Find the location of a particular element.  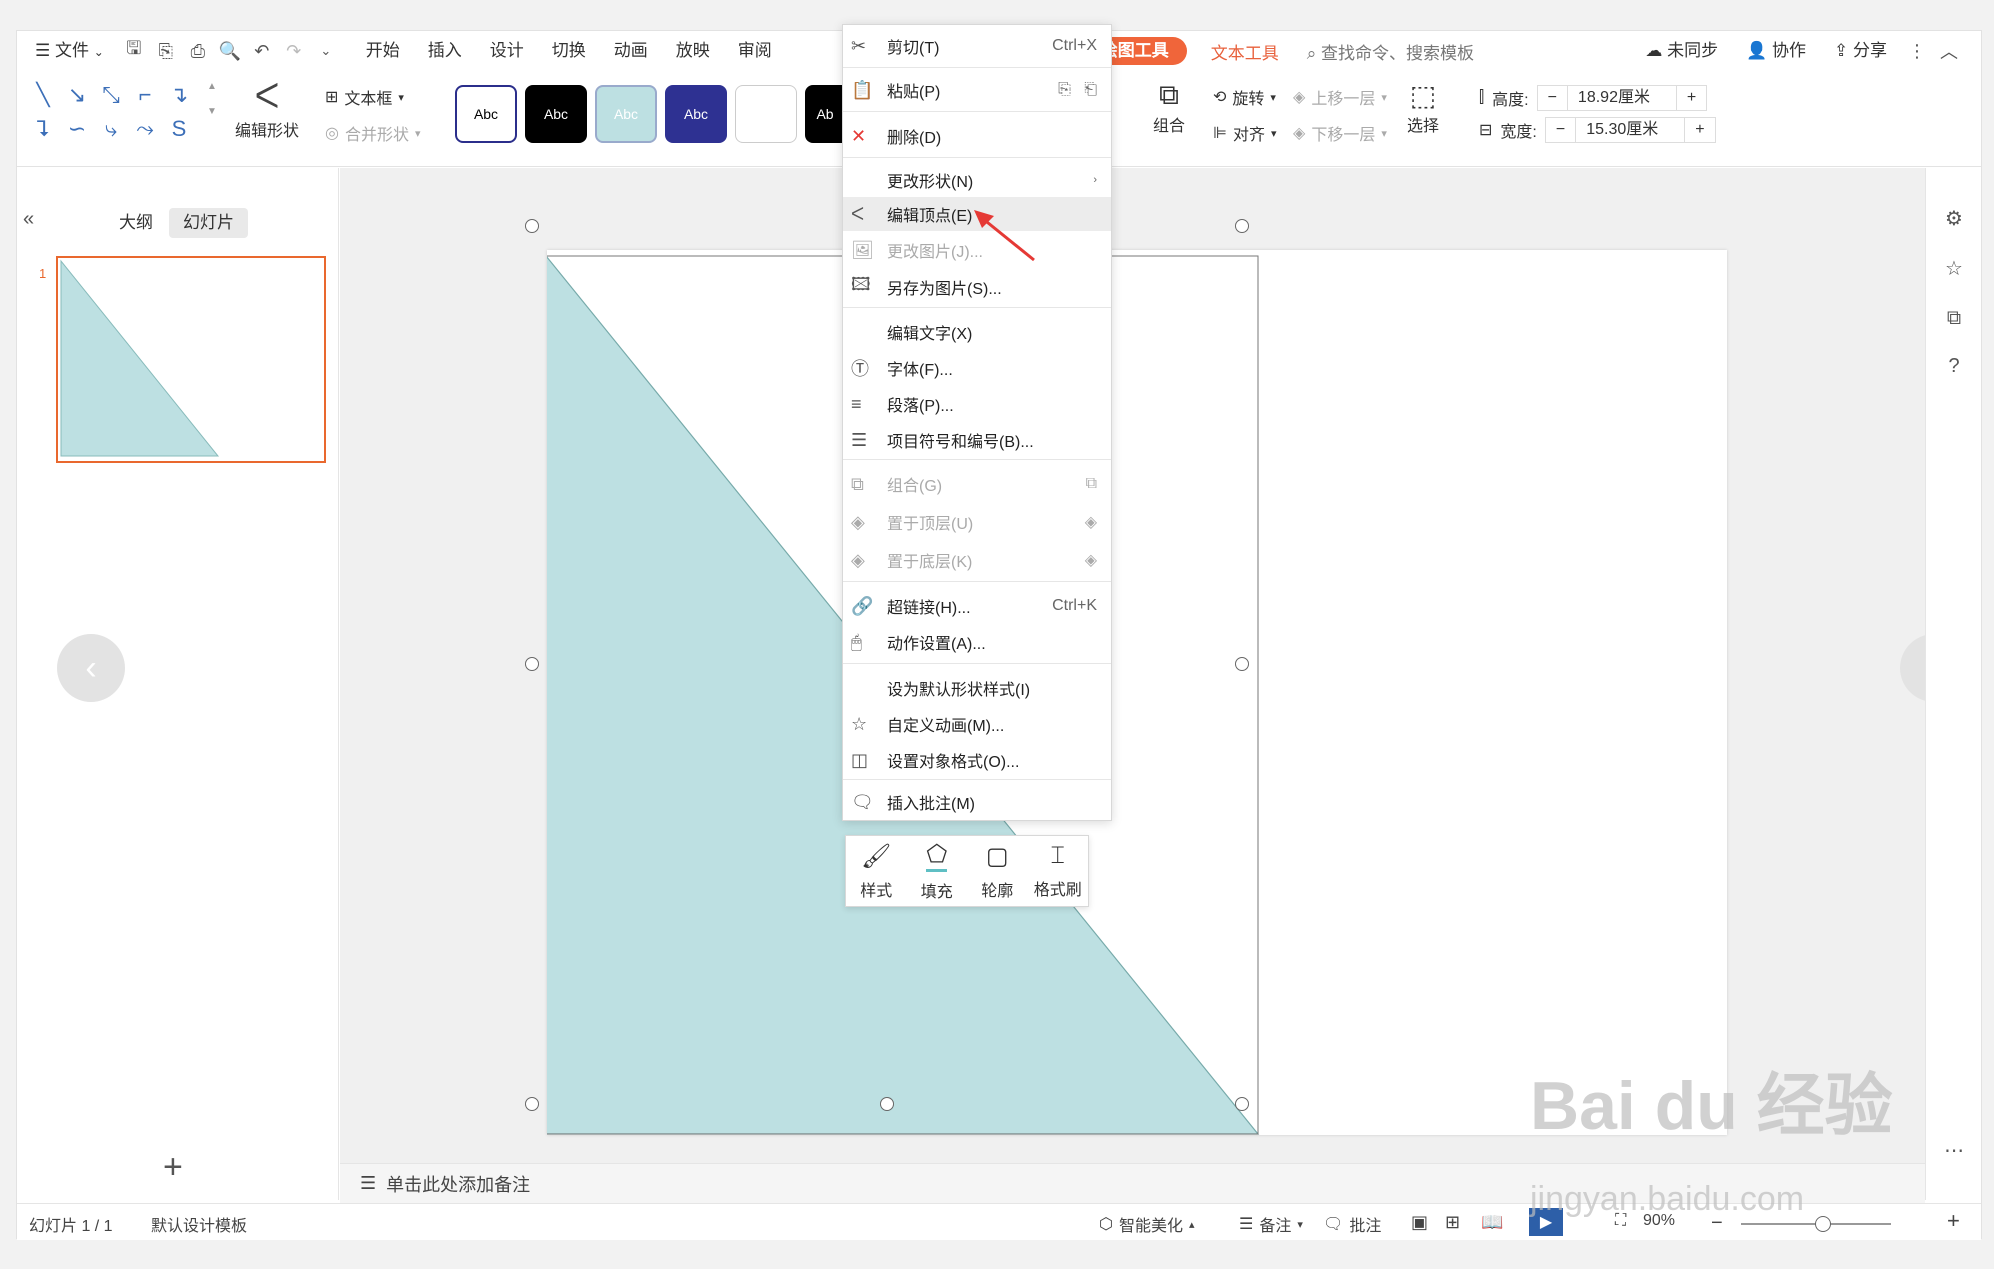

menu-change-shape: 更改形状(N) › is located at coordinates (977, 180).